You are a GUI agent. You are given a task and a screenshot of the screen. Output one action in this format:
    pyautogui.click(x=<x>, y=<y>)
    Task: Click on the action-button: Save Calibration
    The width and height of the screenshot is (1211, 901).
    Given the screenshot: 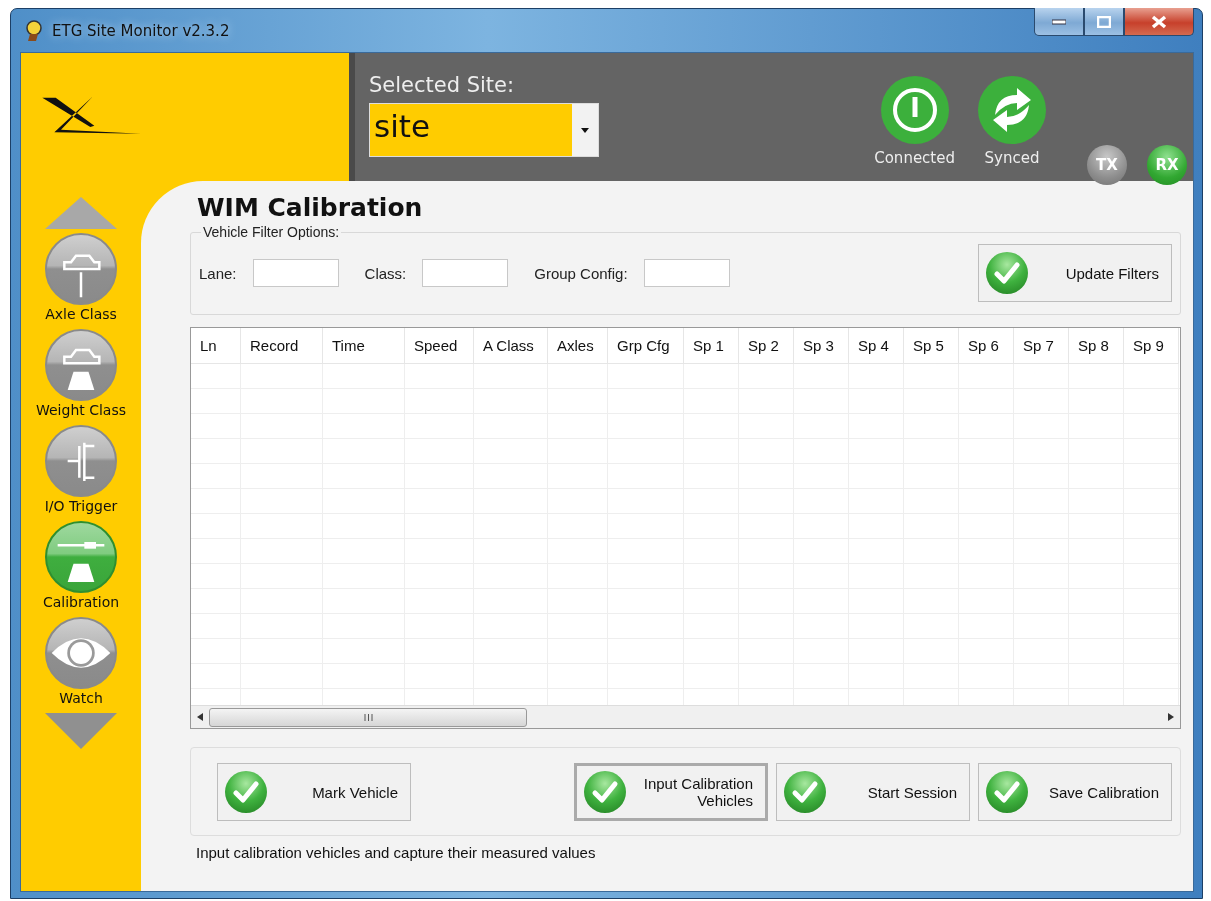 What is the action you would take?
    pyautogui.click(x=1075, y=792)
    